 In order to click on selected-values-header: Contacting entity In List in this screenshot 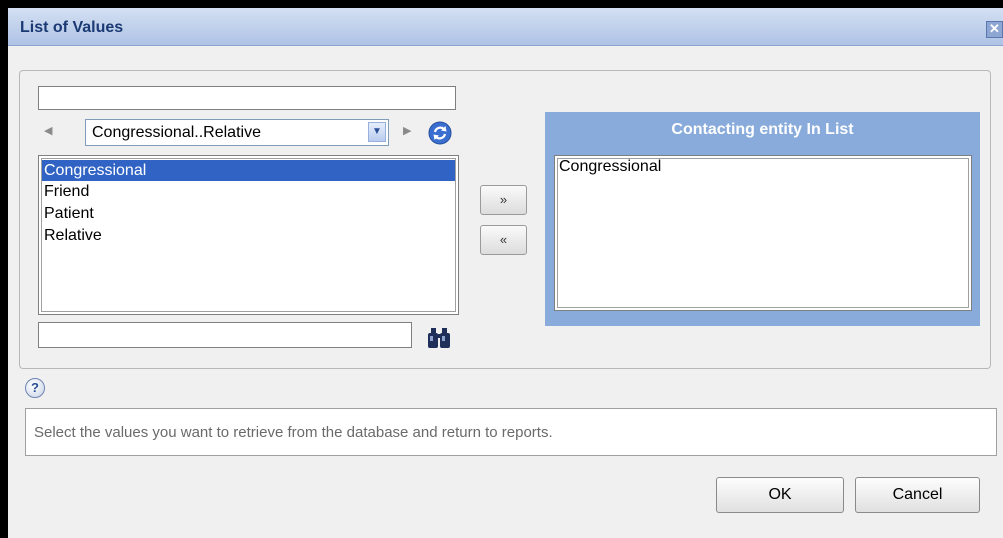, I will do `click(762, 129)`.